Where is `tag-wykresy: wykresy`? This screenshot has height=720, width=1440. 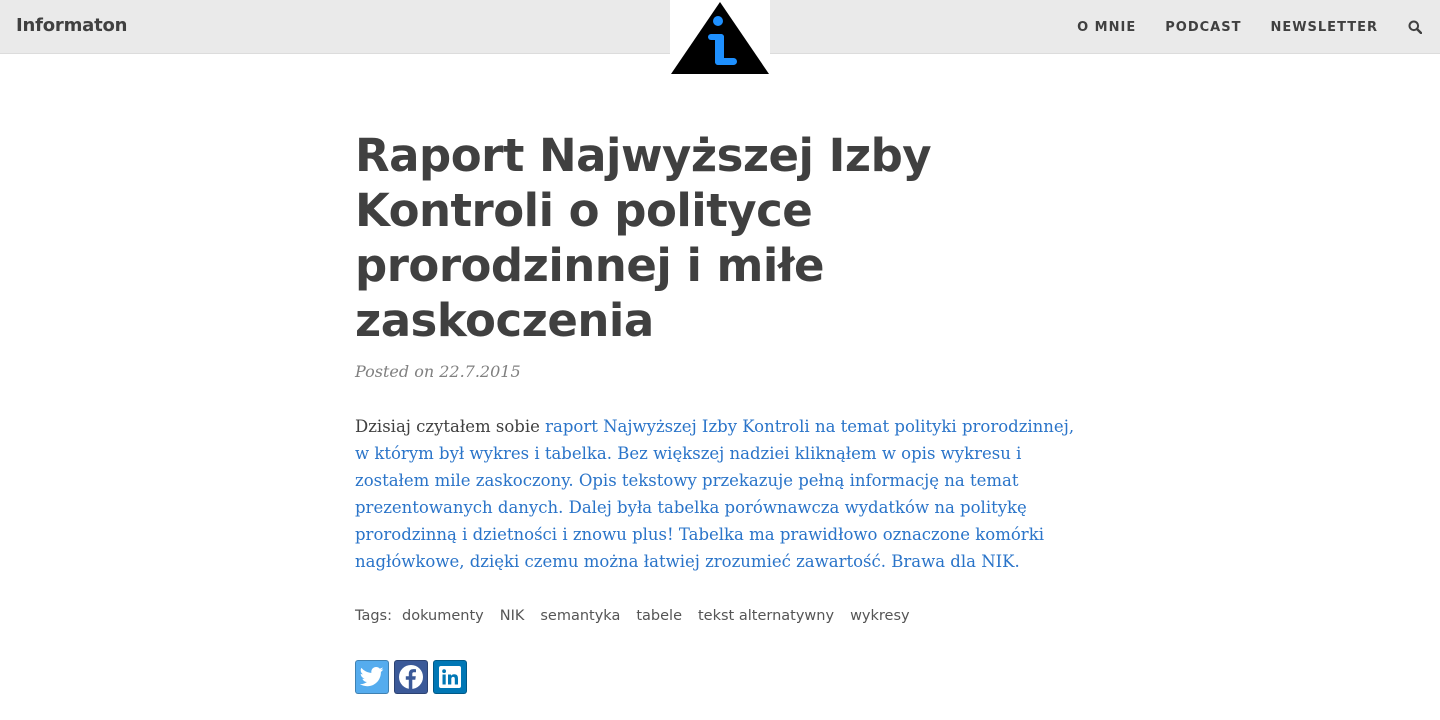
tag-wykresy: wykresy is located at coordinates (880, 616).